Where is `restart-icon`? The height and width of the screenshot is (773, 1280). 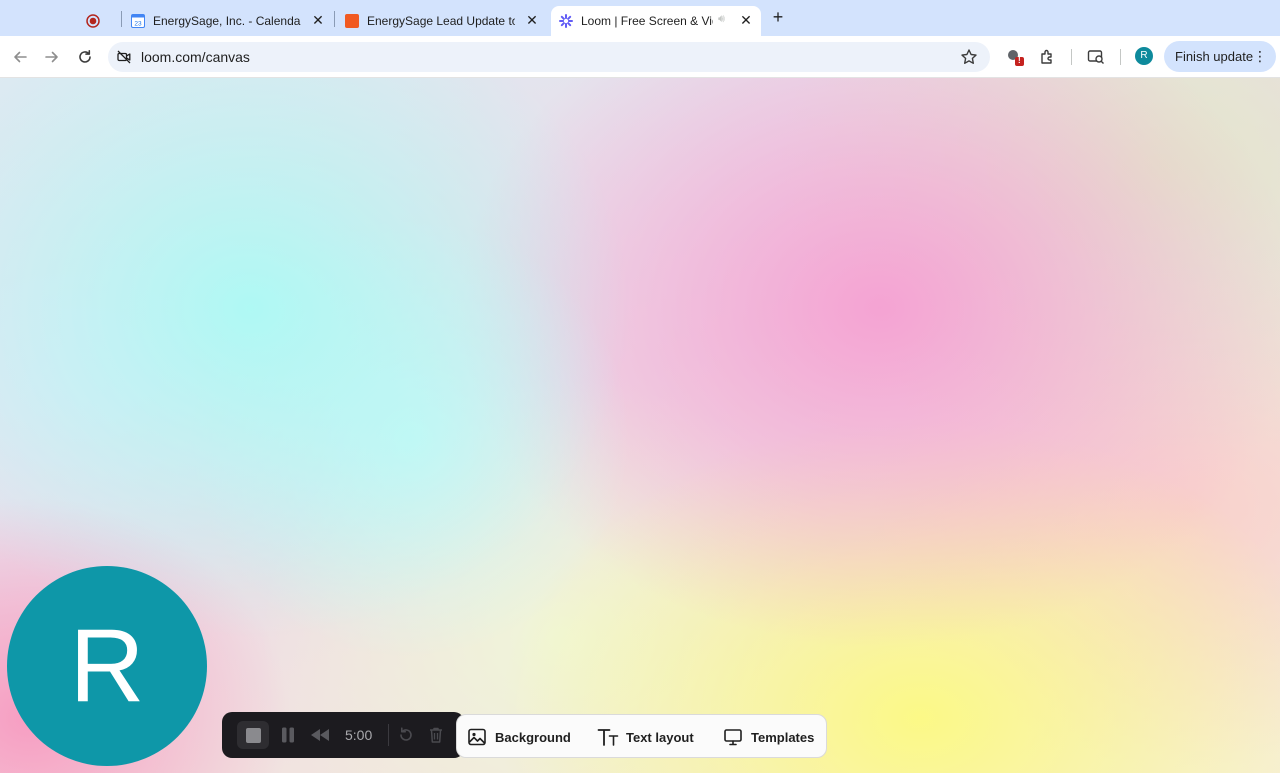 restart-icon is located at coordinates (406, 734).